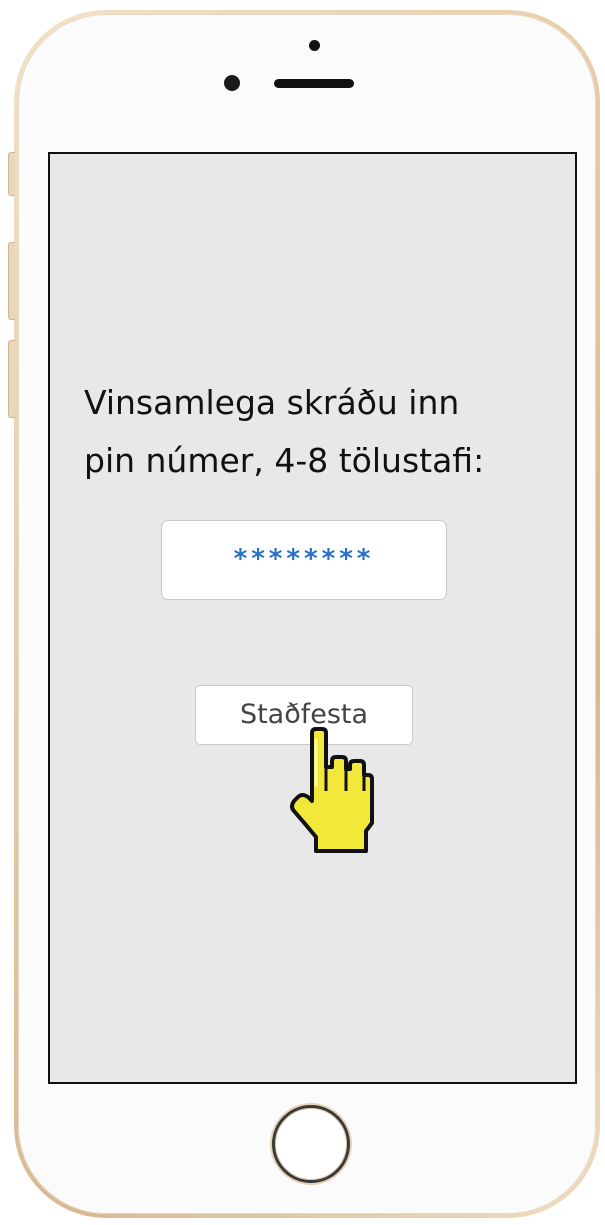  I want to click on prompt-line-2: pin númer, 4-8 tölustafi:, so click(284, 460).